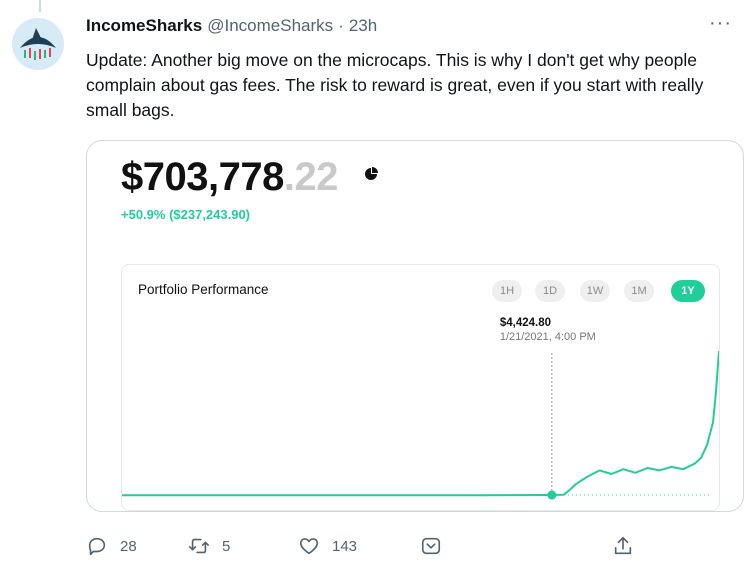  Describe the element at coordinates (552, 495) in the screenshot. I see `highlight-point` at that location.